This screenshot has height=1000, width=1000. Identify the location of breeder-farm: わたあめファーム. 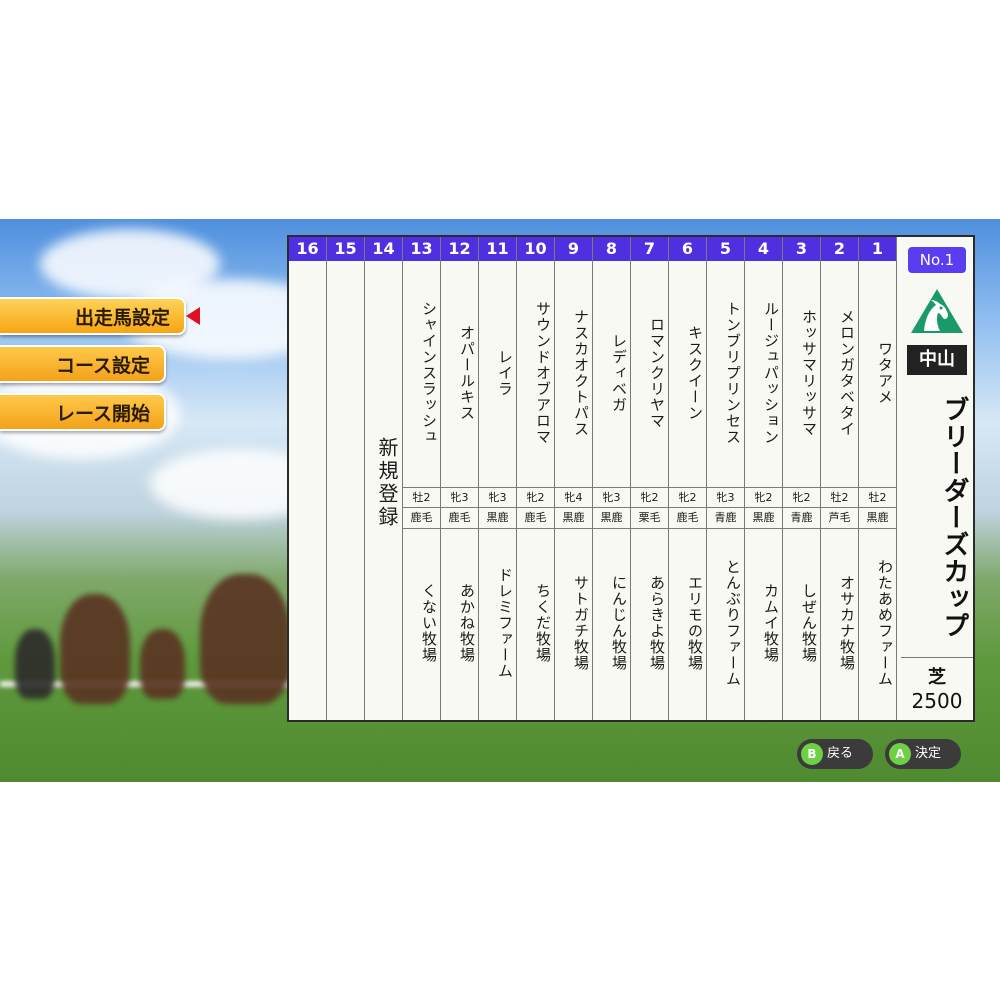
(885, 623).